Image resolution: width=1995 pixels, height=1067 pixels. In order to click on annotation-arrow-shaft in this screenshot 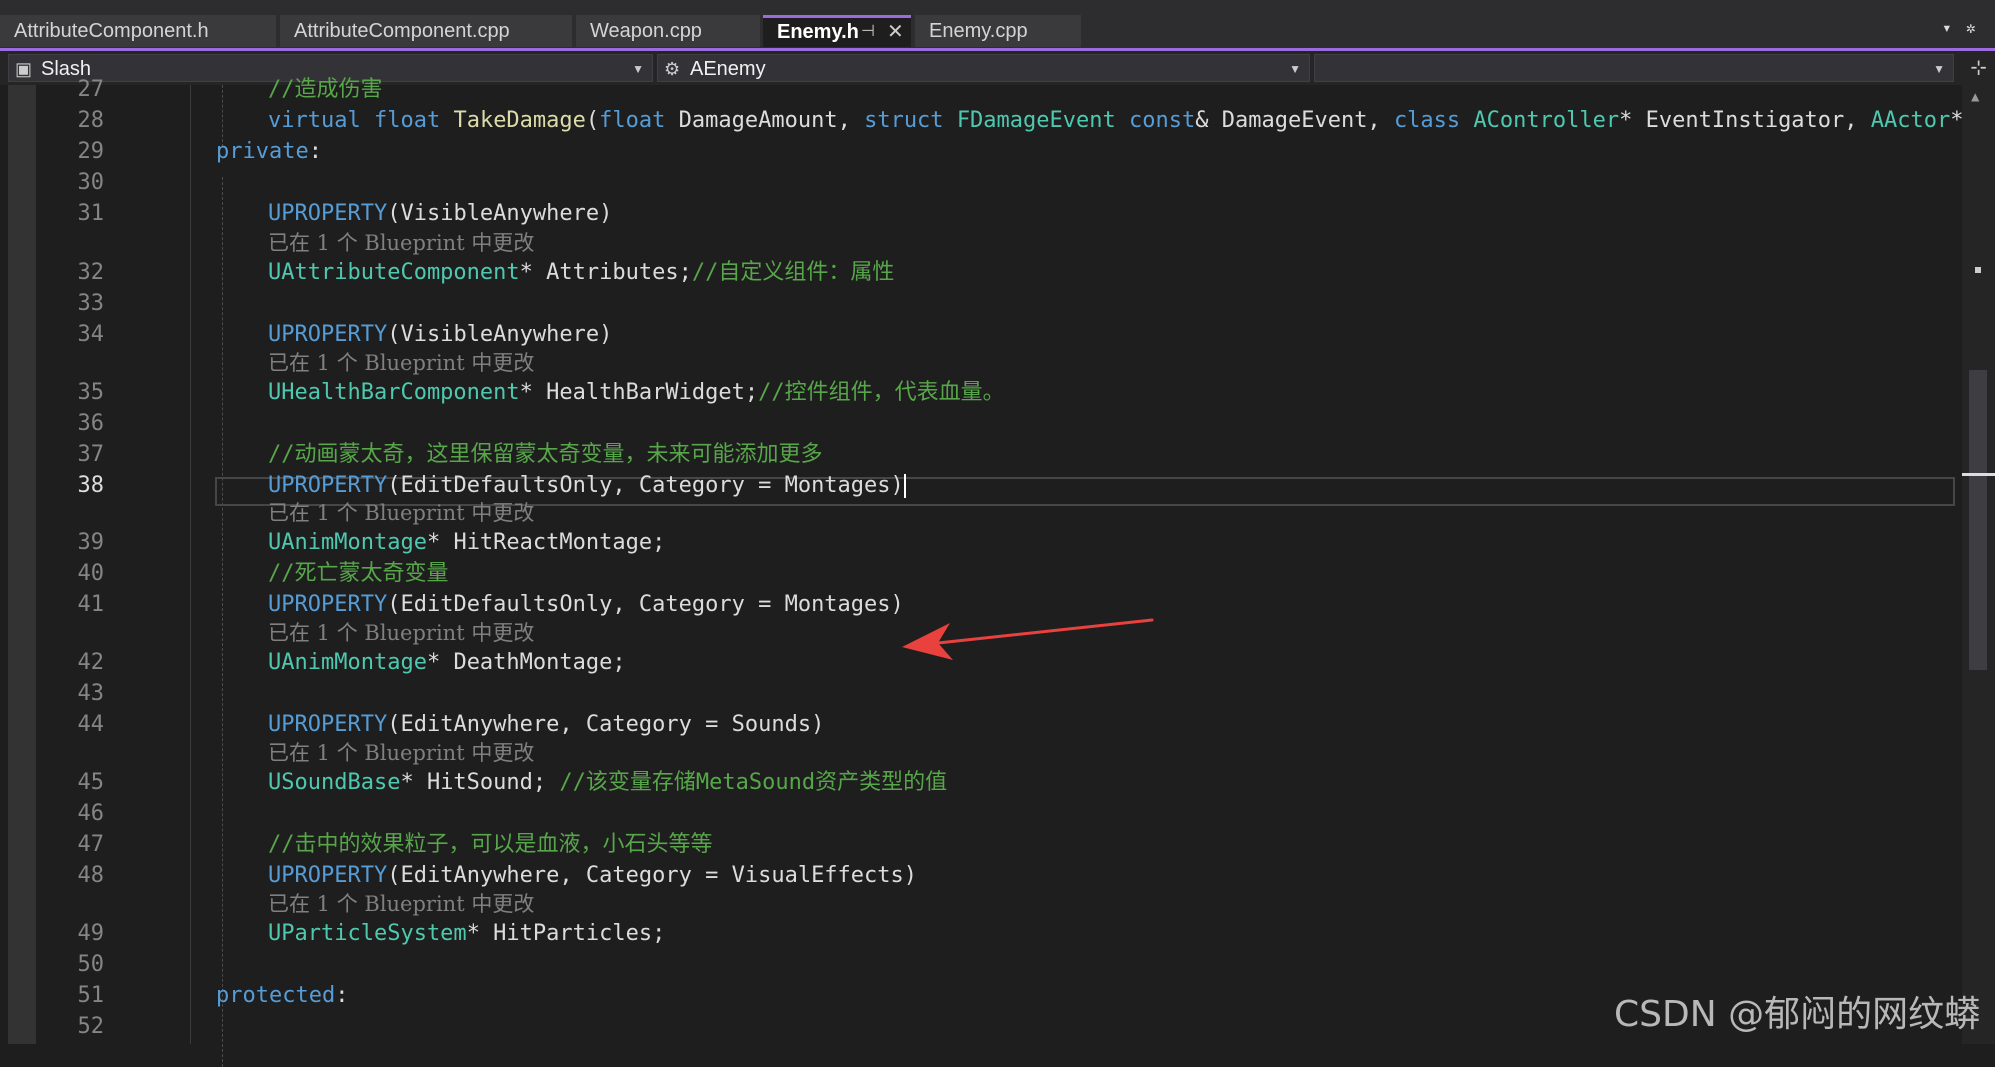, I will do `click(1045, 631)`.